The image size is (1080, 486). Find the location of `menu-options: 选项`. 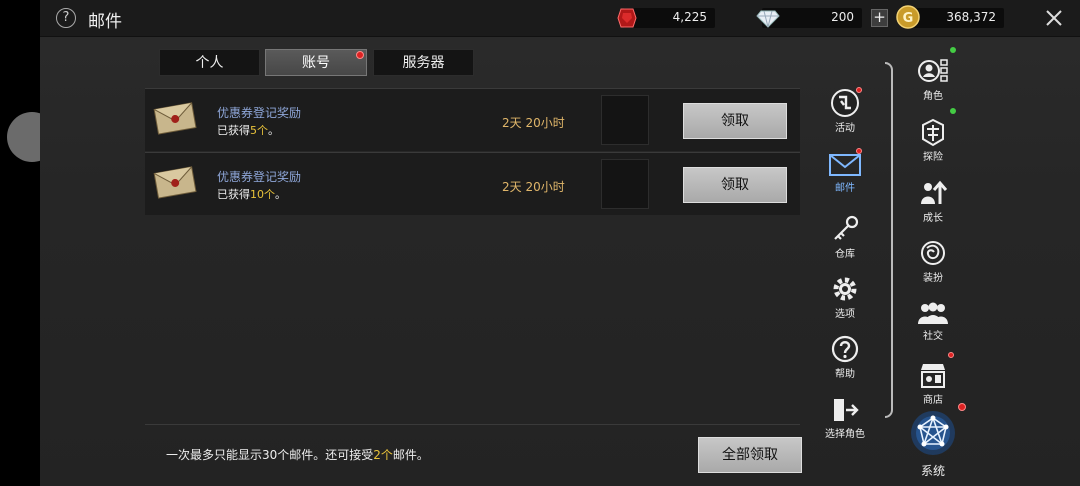

menu-options: 选项 is located at coordinates (845, 297).